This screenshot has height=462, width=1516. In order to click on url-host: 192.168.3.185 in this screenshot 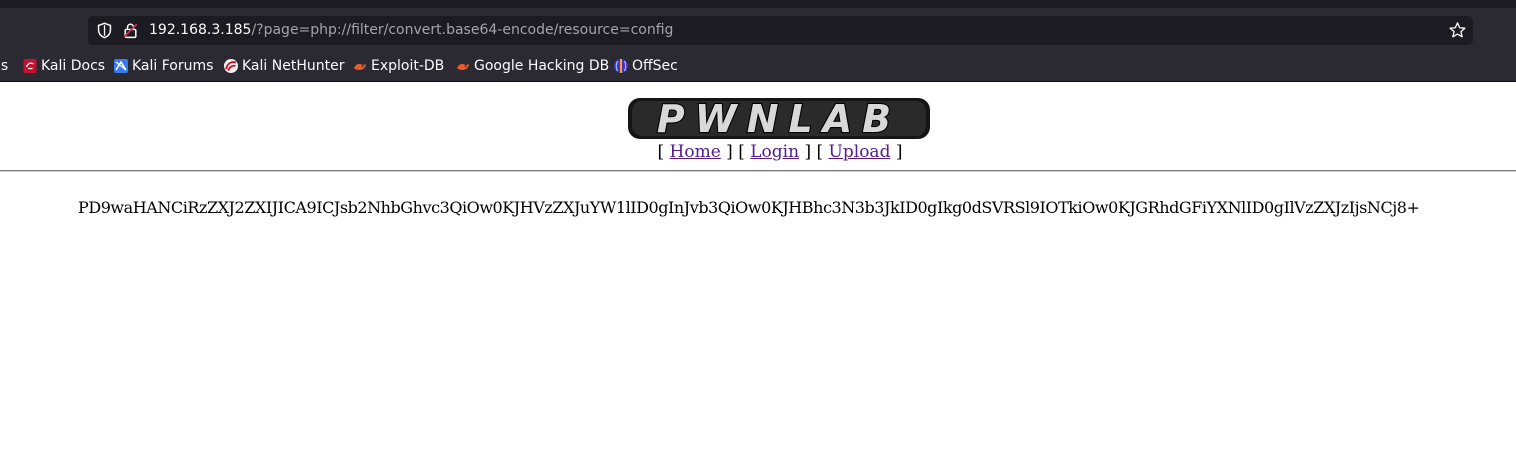, I will do `click(200, 30)`.